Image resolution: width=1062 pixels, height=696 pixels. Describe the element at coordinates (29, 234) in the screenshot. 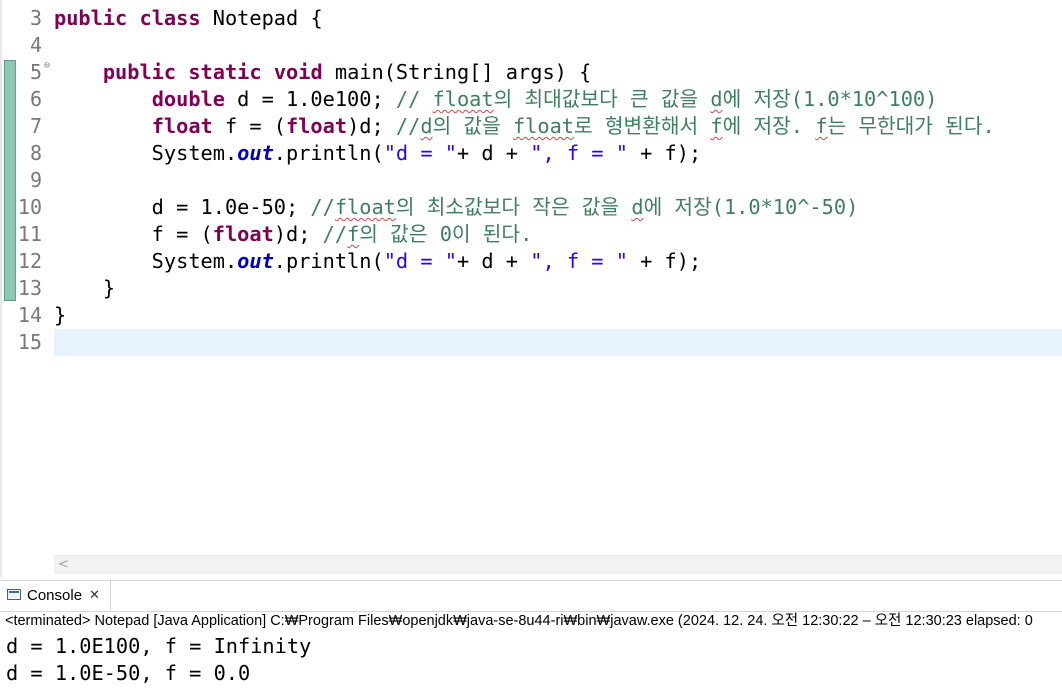

I see `line-number: 11` at that location.